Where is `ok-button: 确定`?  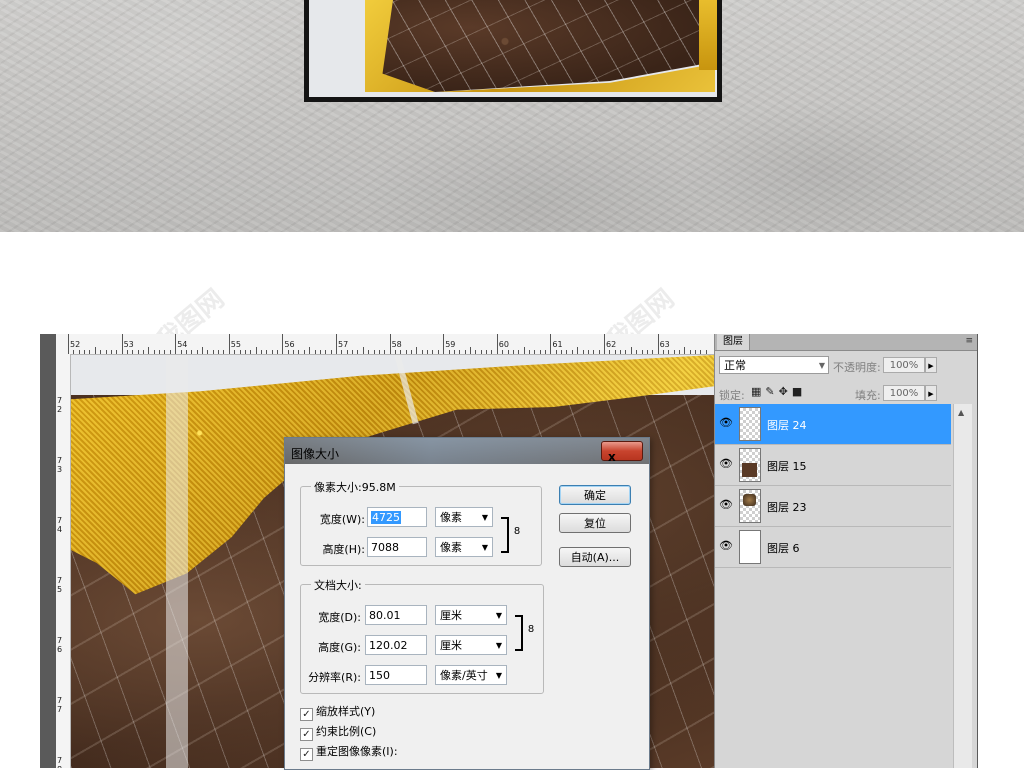 ok-button: 确定 is located at coordinates (595, 495).